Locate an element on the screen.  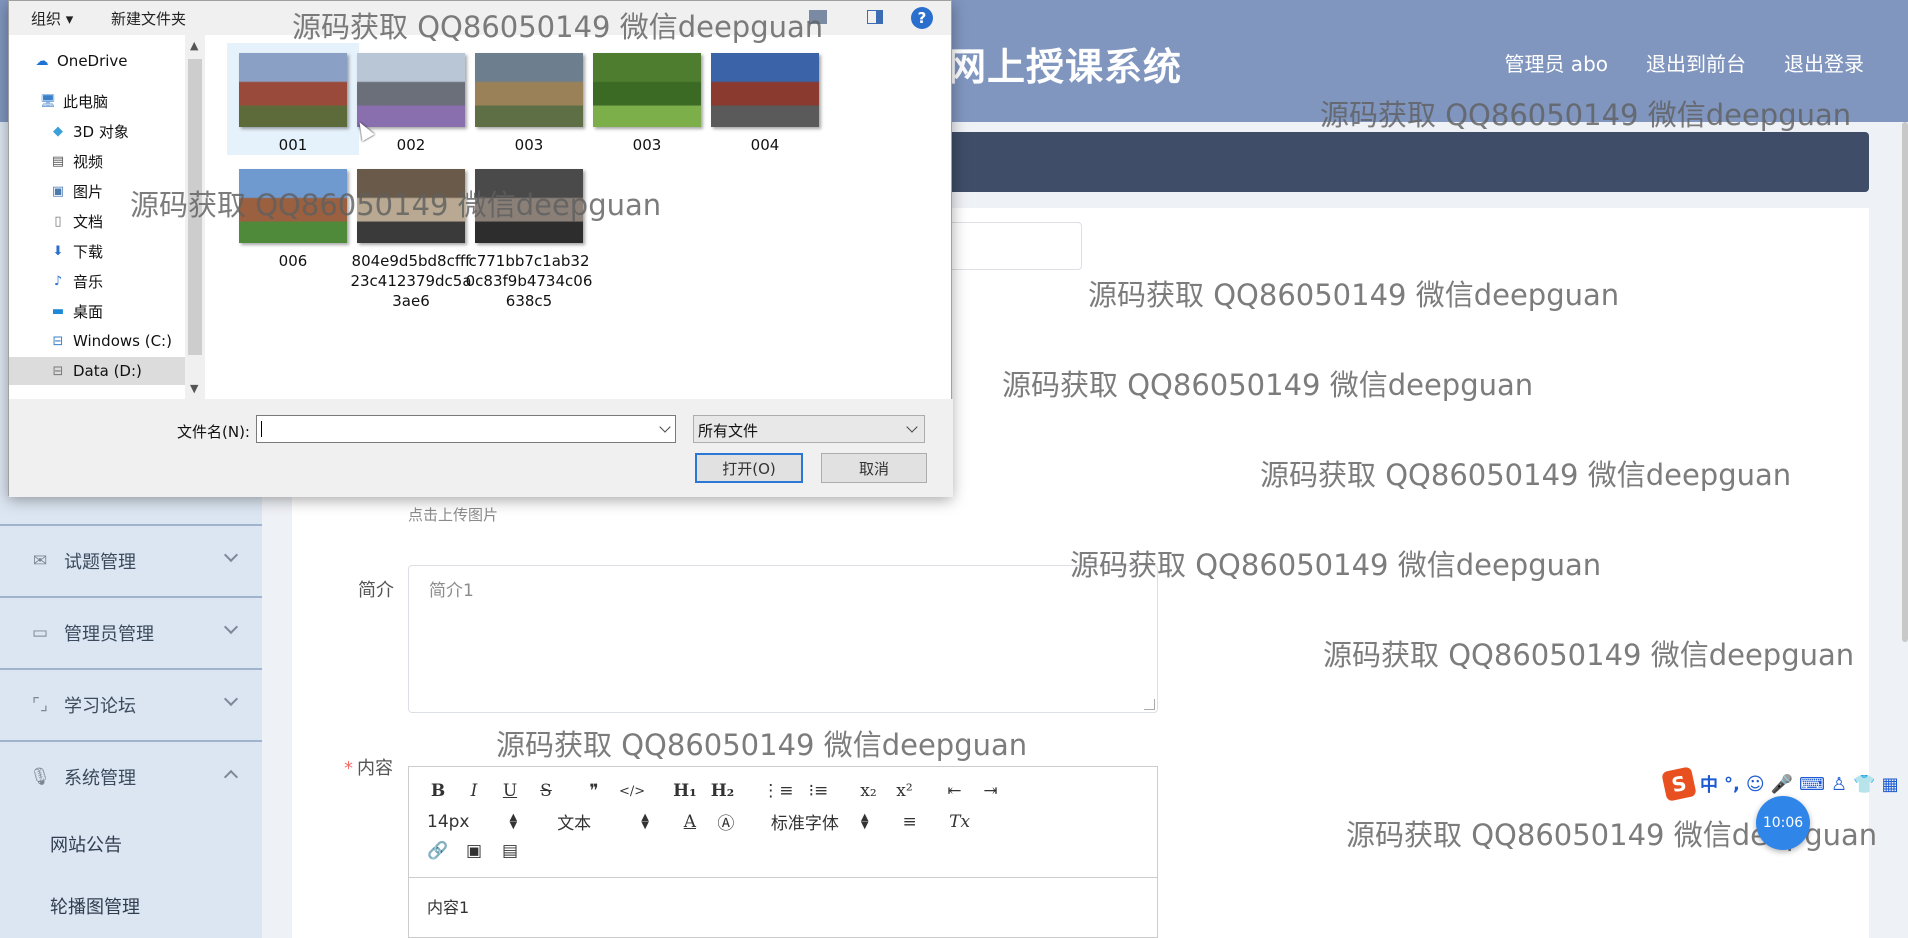
emoji-icon: ☺ is located at coordinates (1755, 784).